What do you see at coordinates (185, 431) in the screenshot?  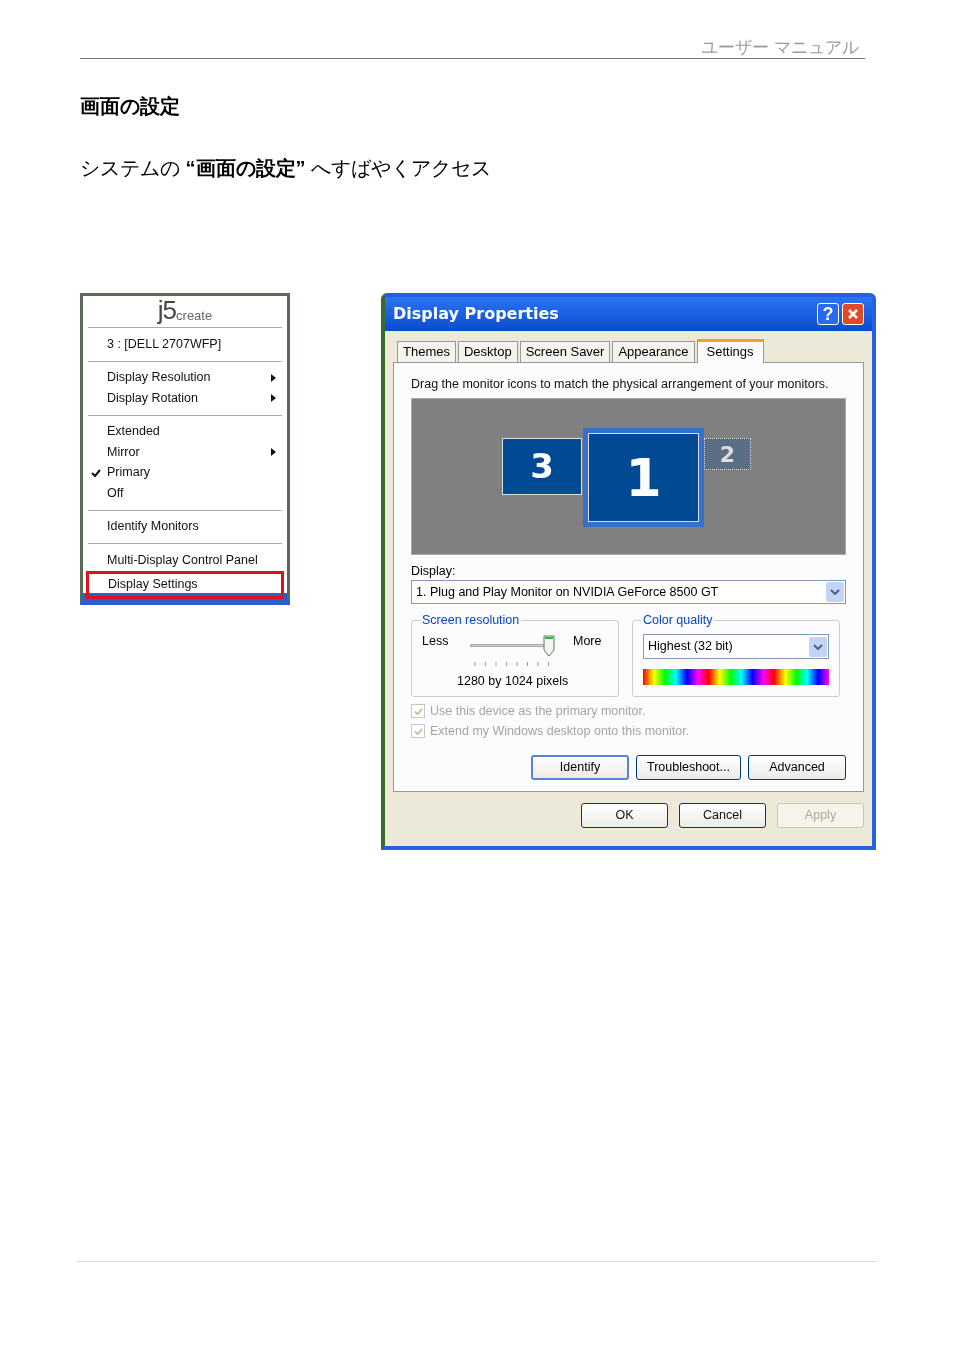 I see `menu-item: Extended` at bounding box center [185, 431].